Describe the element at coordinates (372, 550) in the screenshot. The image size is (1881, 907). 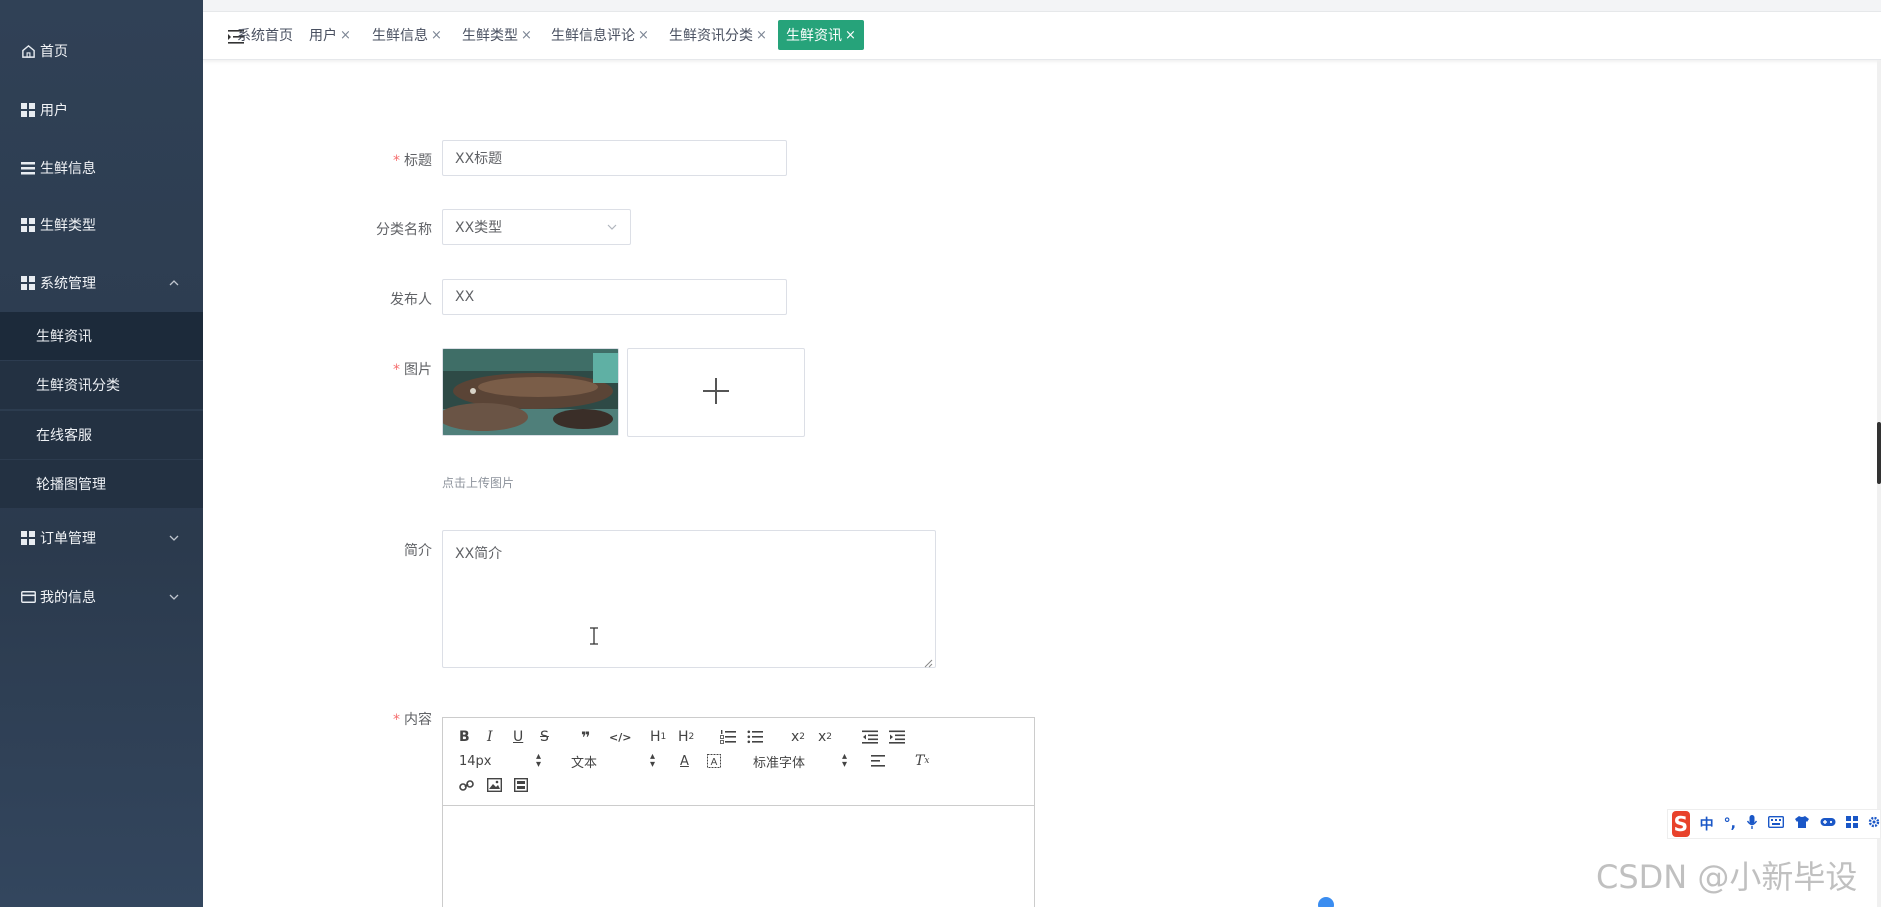
I see `summary-label: 简介` at that location.